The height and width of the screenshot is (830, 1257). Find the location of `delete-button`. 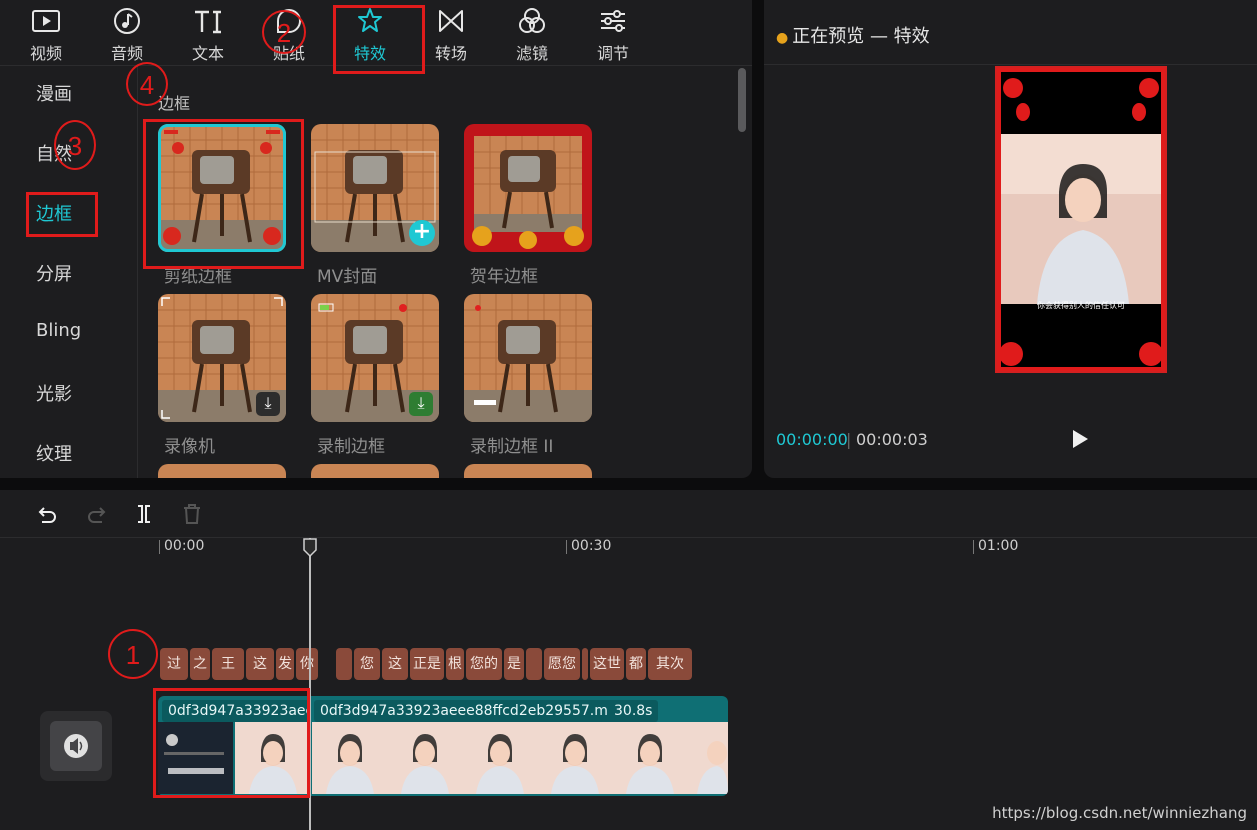

delete-button is located at coordinates (192, 514).